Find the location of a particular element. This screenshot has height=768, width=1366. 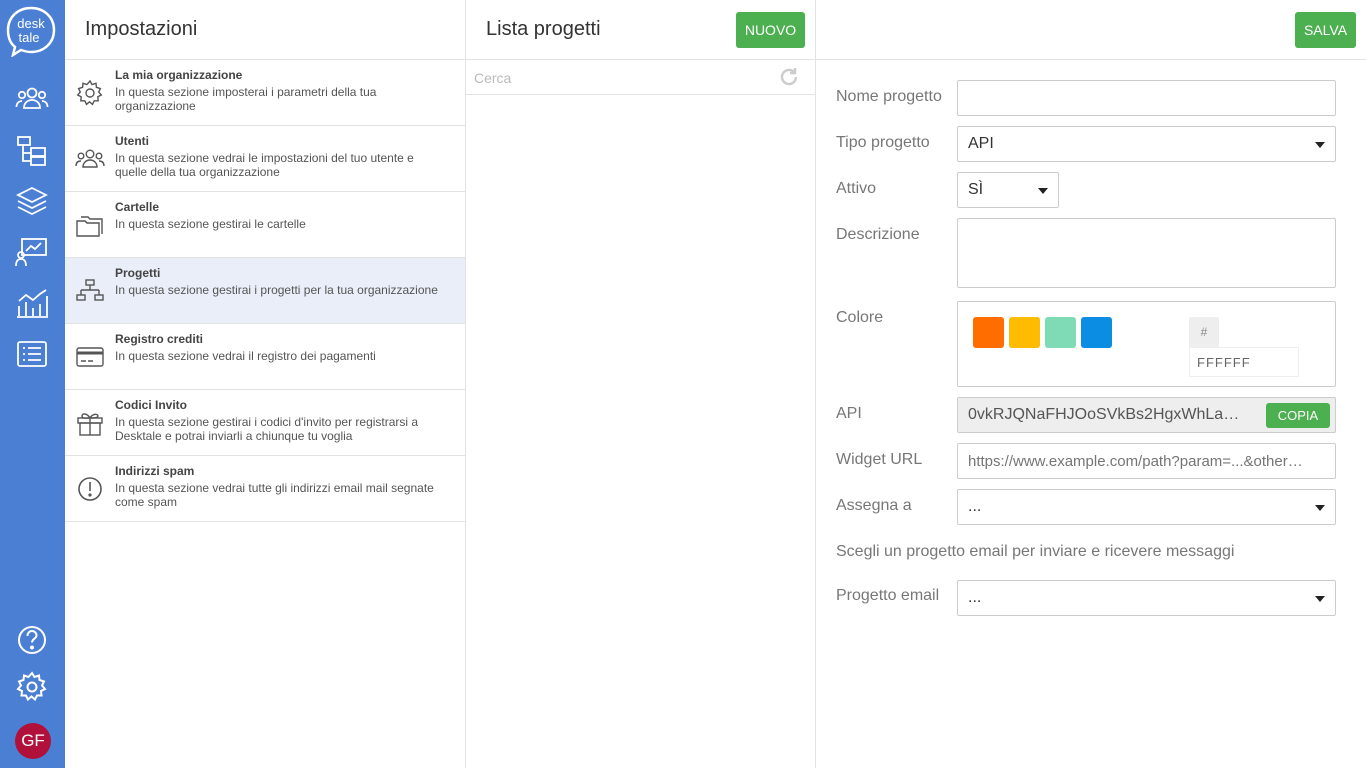

settings-item-title: Indirizzi spam is located at coordinates (155, 471).